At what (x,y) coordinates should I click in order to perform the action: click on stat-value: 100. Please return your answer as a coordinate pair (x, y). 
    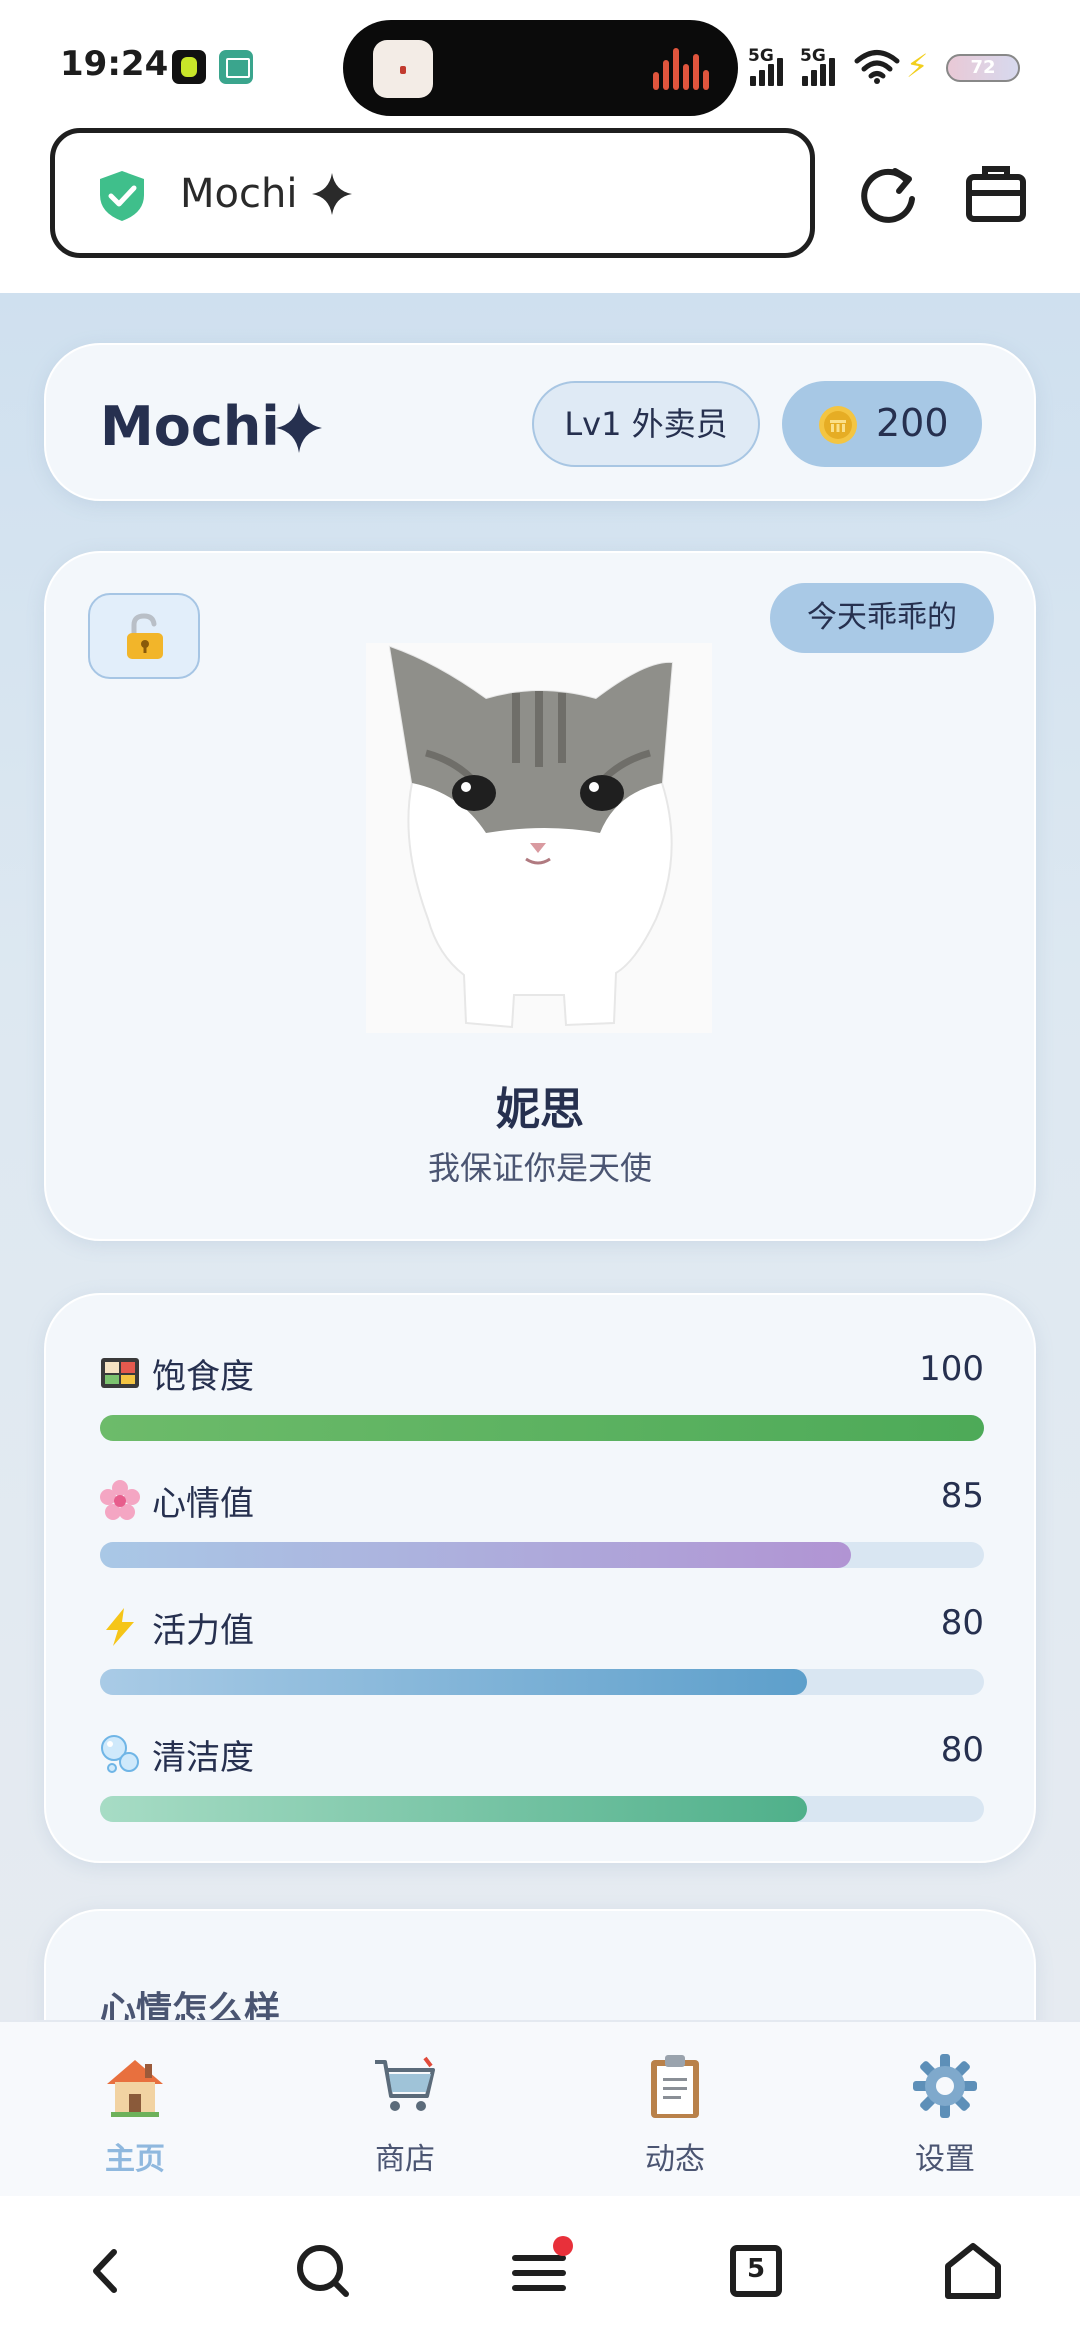
    Looking at the image, I should click on (951, 1369).